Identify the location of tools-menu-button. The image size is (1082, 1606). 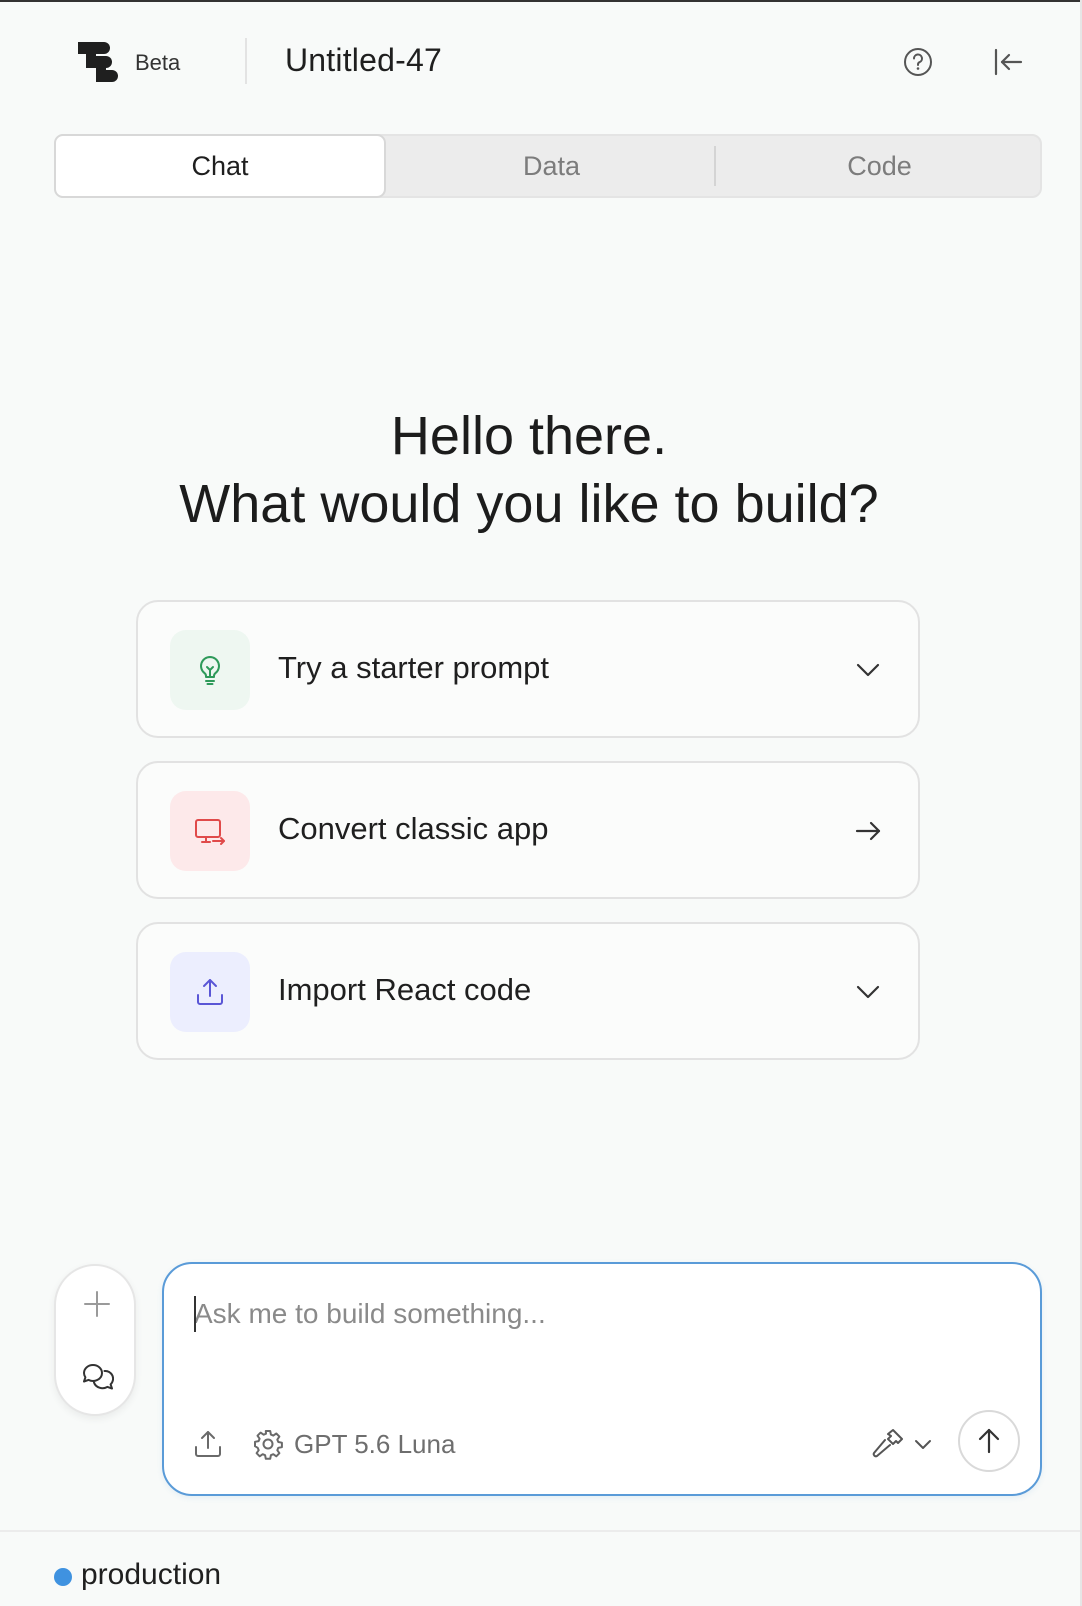
(902, 1444).